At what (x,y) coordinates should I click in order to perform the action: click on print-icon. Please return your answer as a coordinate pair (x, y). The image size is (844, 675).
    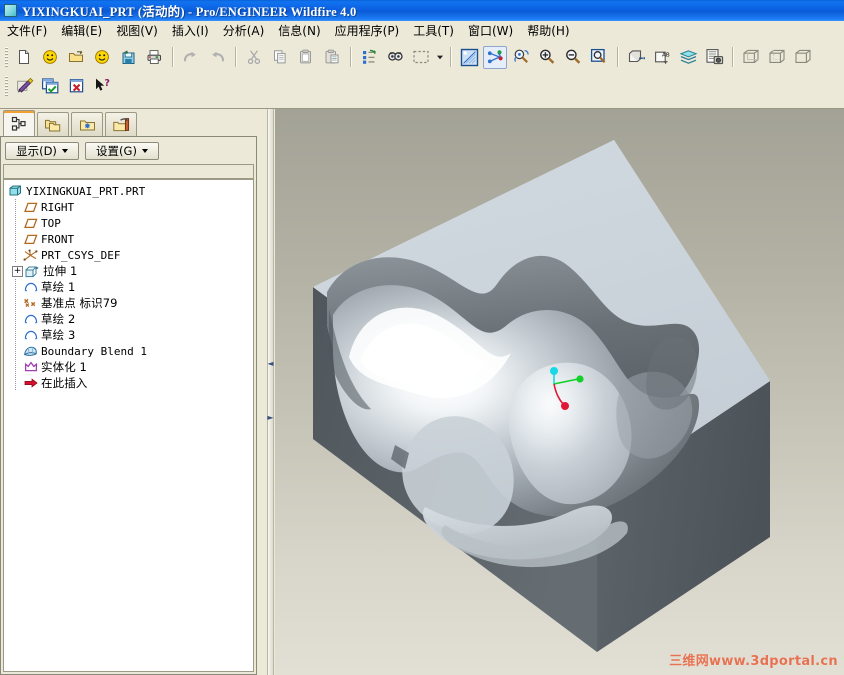
    Looking at the image, I should click on (154, 57).